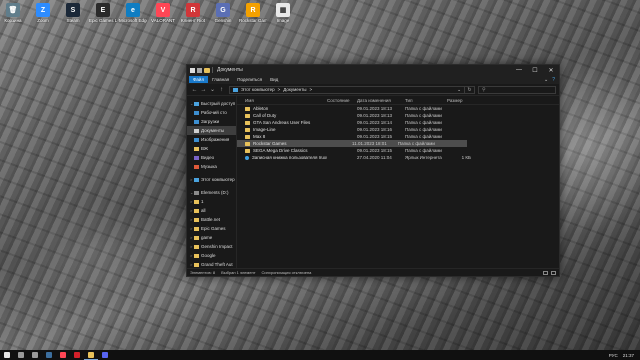 The image size is (640, 360). What do you see at coordinates (211, 264) in the screenshot?
I see `sidebar-item: > Grand Theft Aut` at bounding box center [211, 264].